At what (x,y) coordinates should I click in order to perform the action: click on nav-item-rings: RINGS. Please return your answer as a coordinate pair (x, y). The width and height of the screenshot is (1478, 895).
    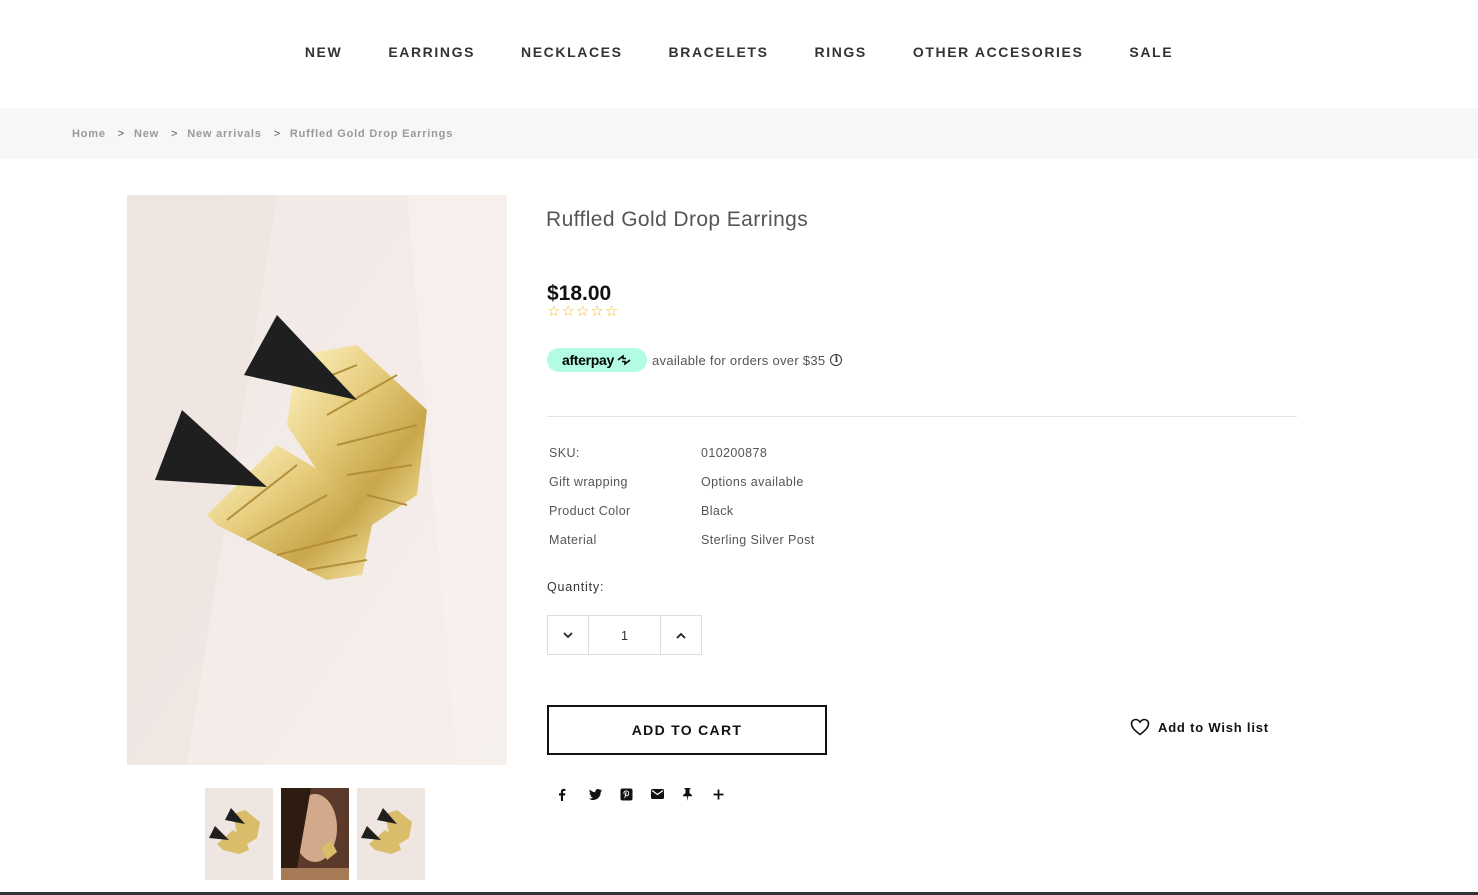
    Looking at the image, I should click on (841, 52).